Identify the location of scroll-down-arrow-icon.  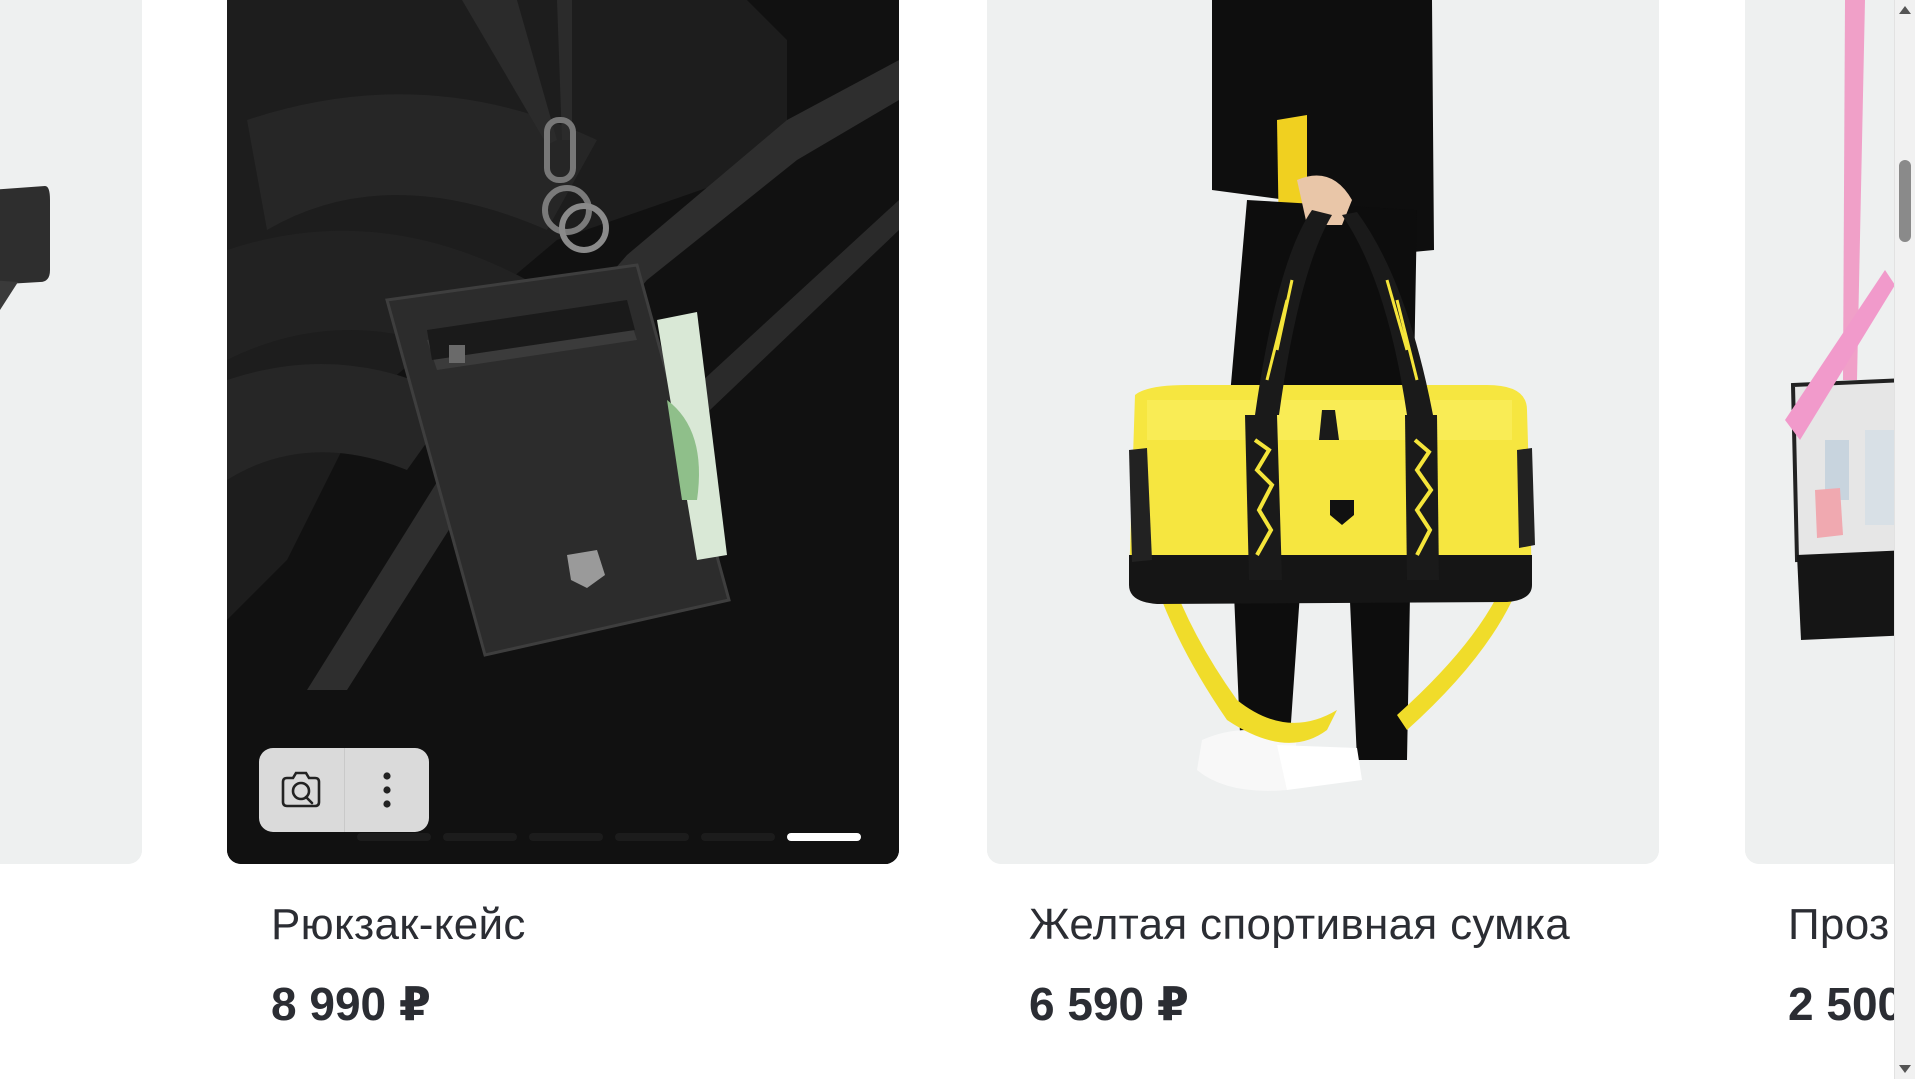
(1905, 1069).